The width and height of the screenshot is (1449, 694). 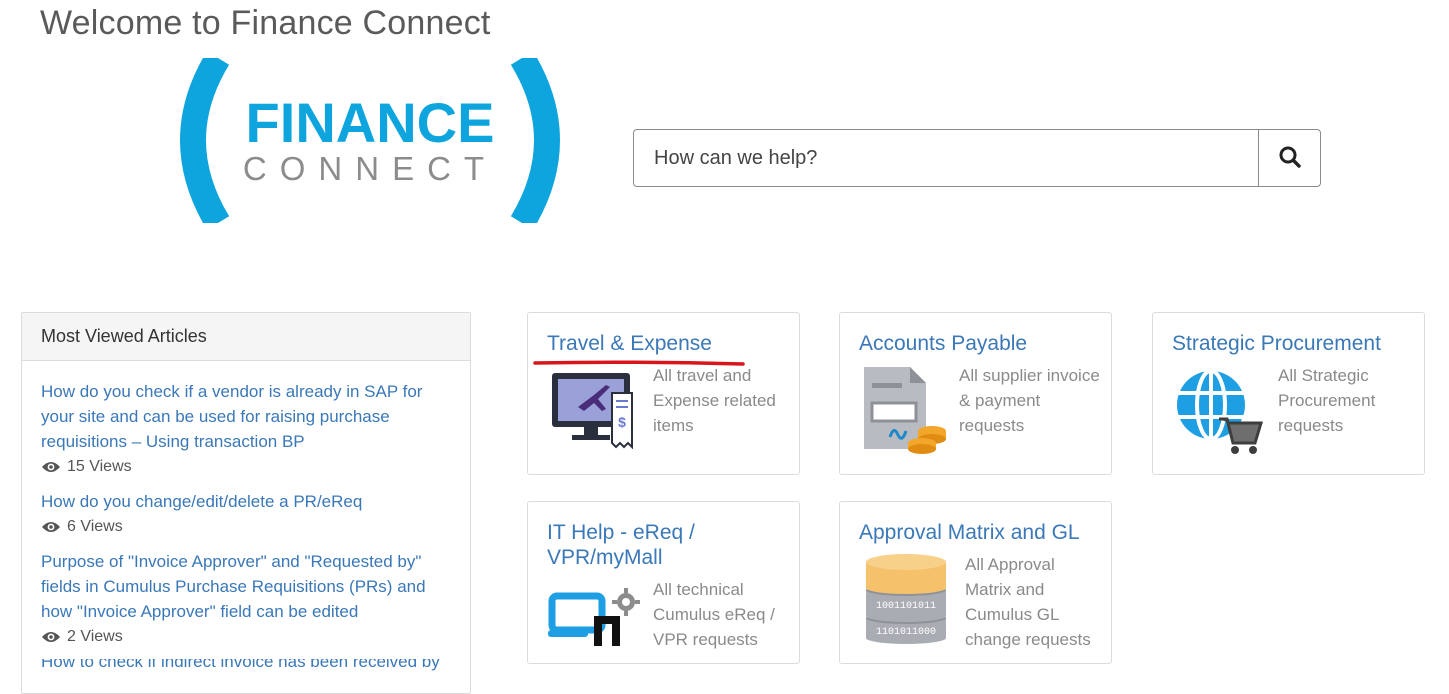 I want to click on logo-word-finance: FINANCE, so click(x=370, y=122).